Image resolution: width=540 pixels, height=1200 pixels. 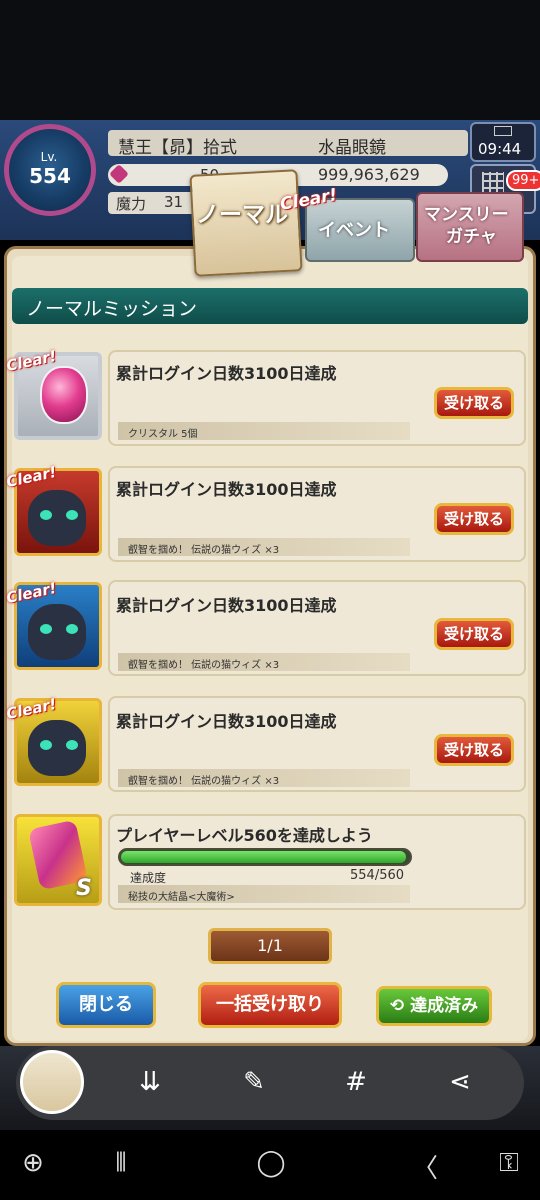 What do you see at coordinates (49, 157) in the screenshot?
I see `level-label: Lv.` at bounding box center [49, 157].